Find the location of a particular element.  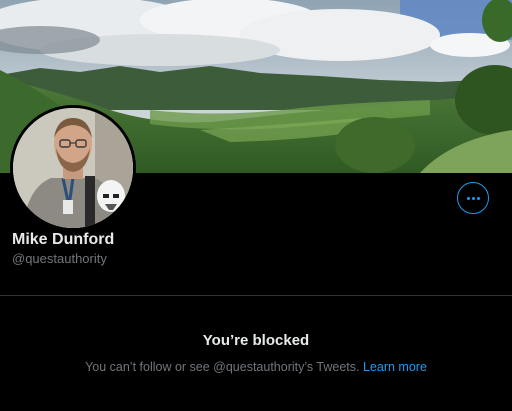

section-divider is located at coordinates (256, 295).